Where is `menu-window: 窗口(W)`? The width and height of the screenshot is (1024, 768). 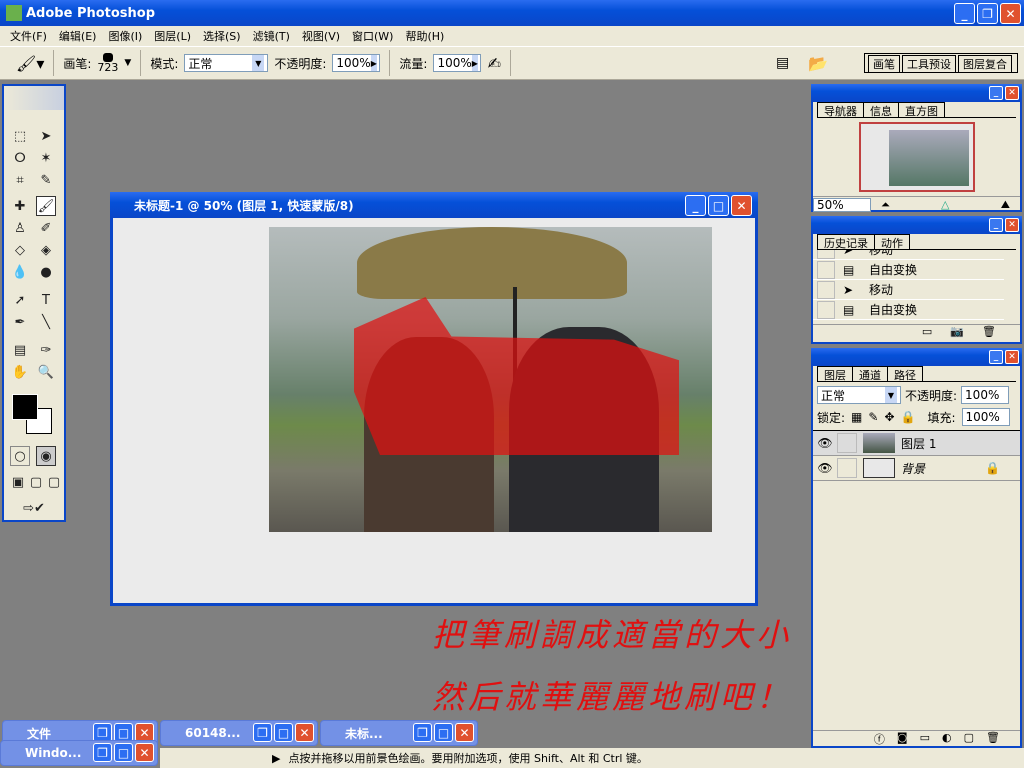 menu-window: 窗口(W) is located at coordinates (372, 36).